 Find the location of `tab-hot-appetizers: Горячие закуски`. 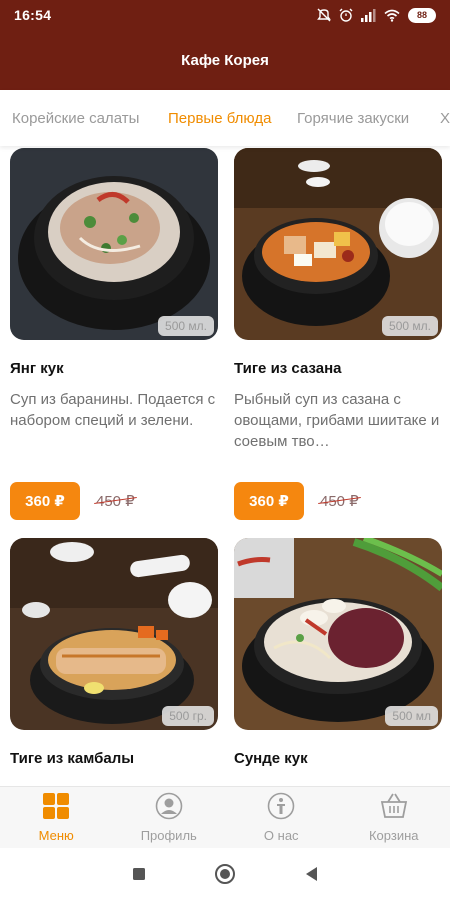

tab-hot-appetizers: Горячие закуски is located at coordinates (353, 118).